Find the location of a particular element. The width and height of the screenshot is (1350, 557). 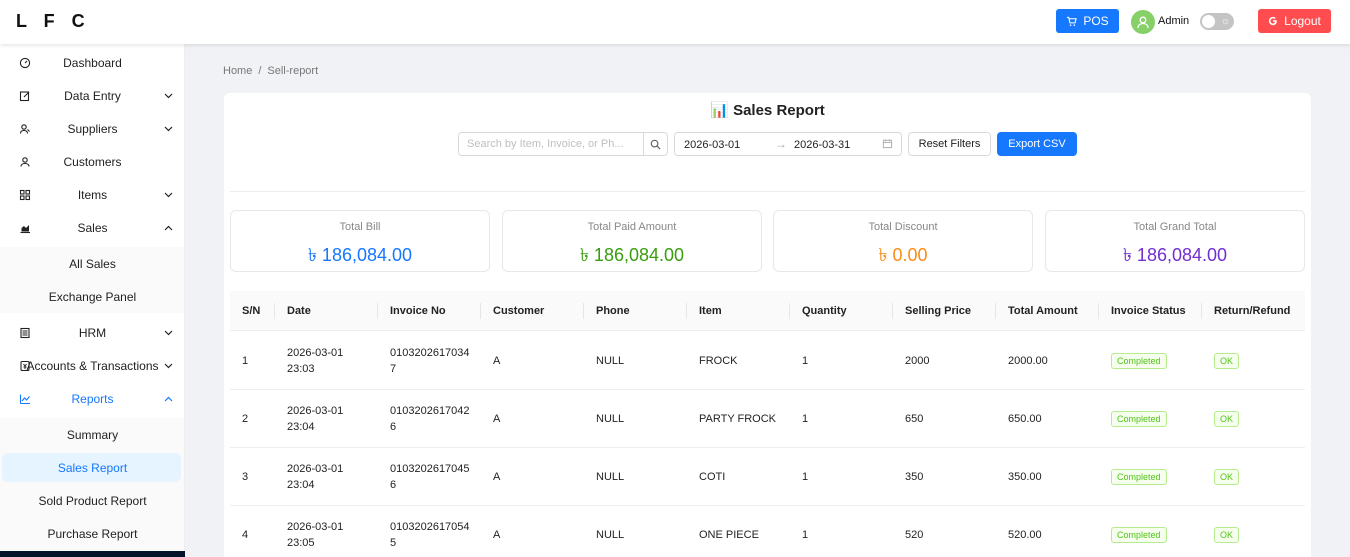

sidebar-item-label: Reports is located at coordinates (92, 398).